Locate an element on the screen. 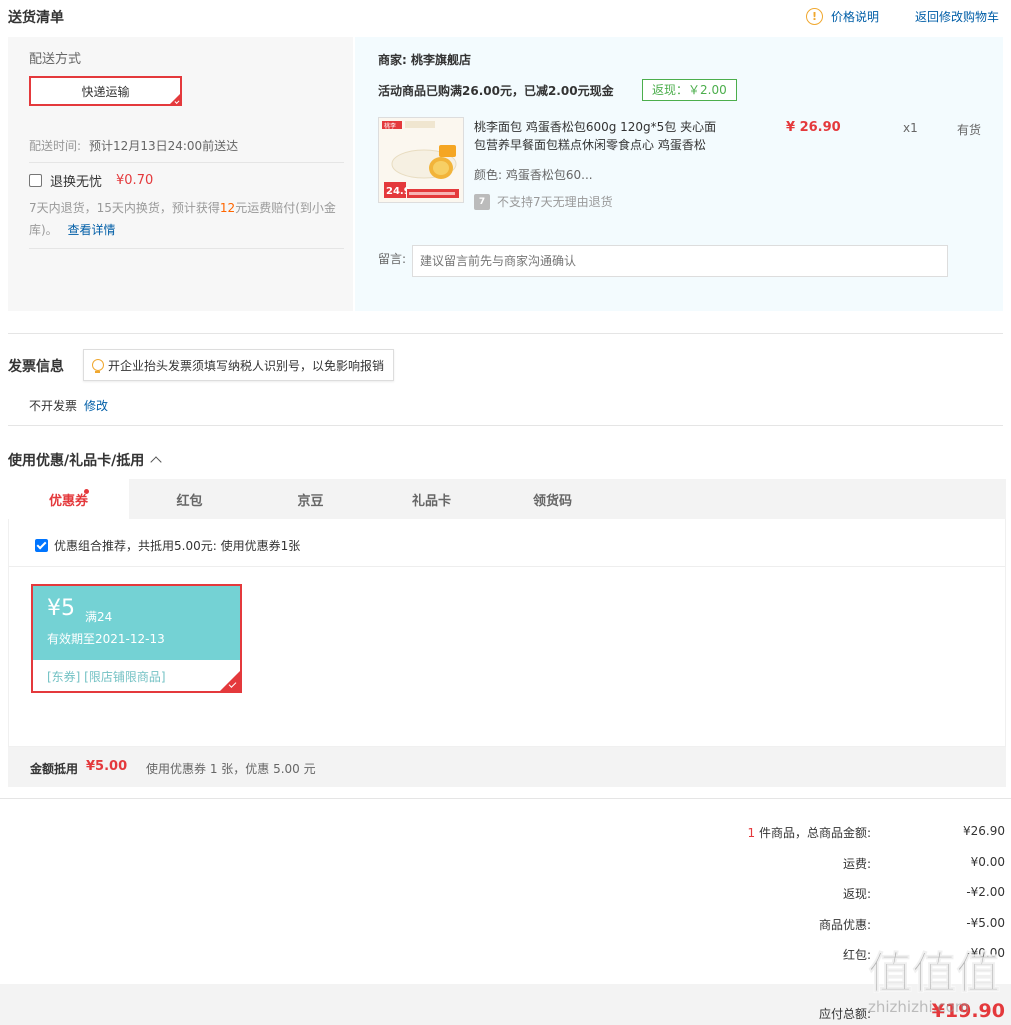  invoice-tip-text: 开企业抬头发票须填写纳税人识别号，以免影响报销 is located at coordinates (246, 365).